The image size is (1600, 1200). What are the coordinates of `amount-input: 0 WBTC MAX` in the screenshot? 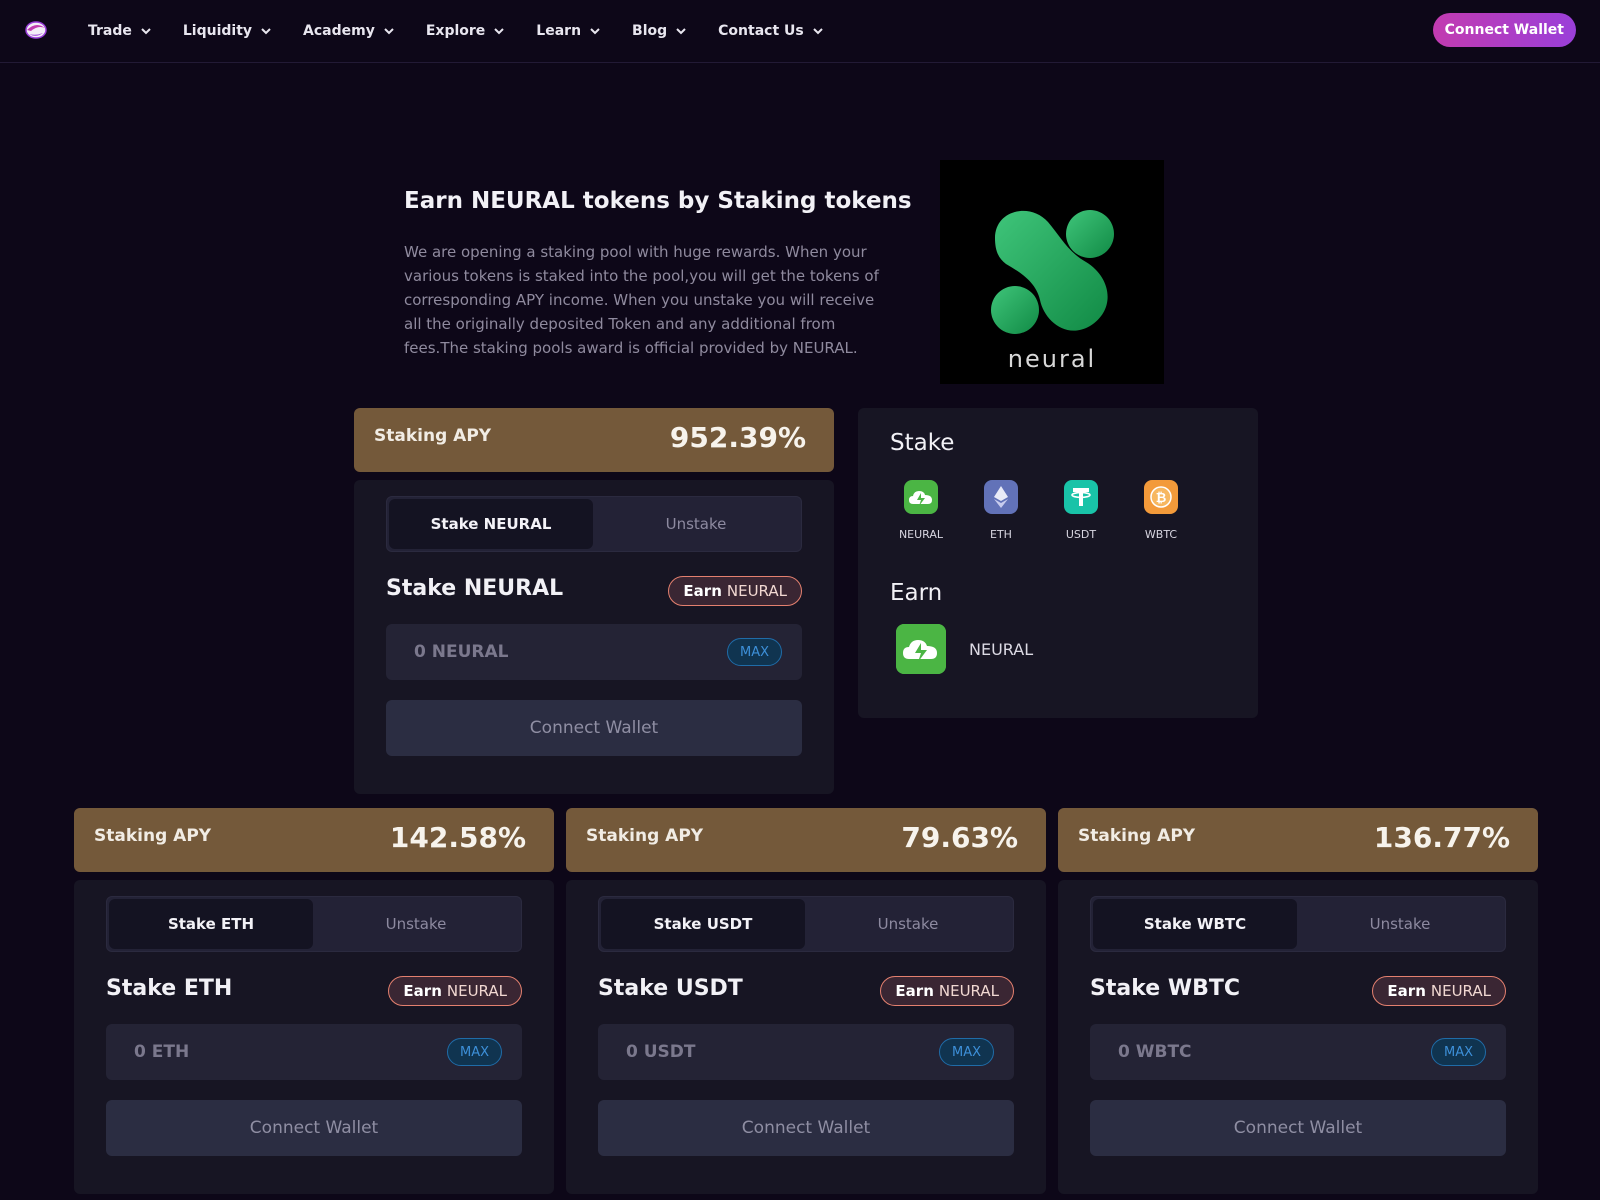 It's located at (1298, 1052).